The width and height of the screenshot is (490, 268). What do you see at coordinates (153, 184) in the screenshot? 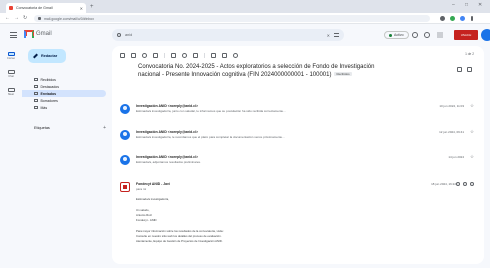
I see `message-sender: Fondecyt ANID - Javi` at bounding box center [153, 184].